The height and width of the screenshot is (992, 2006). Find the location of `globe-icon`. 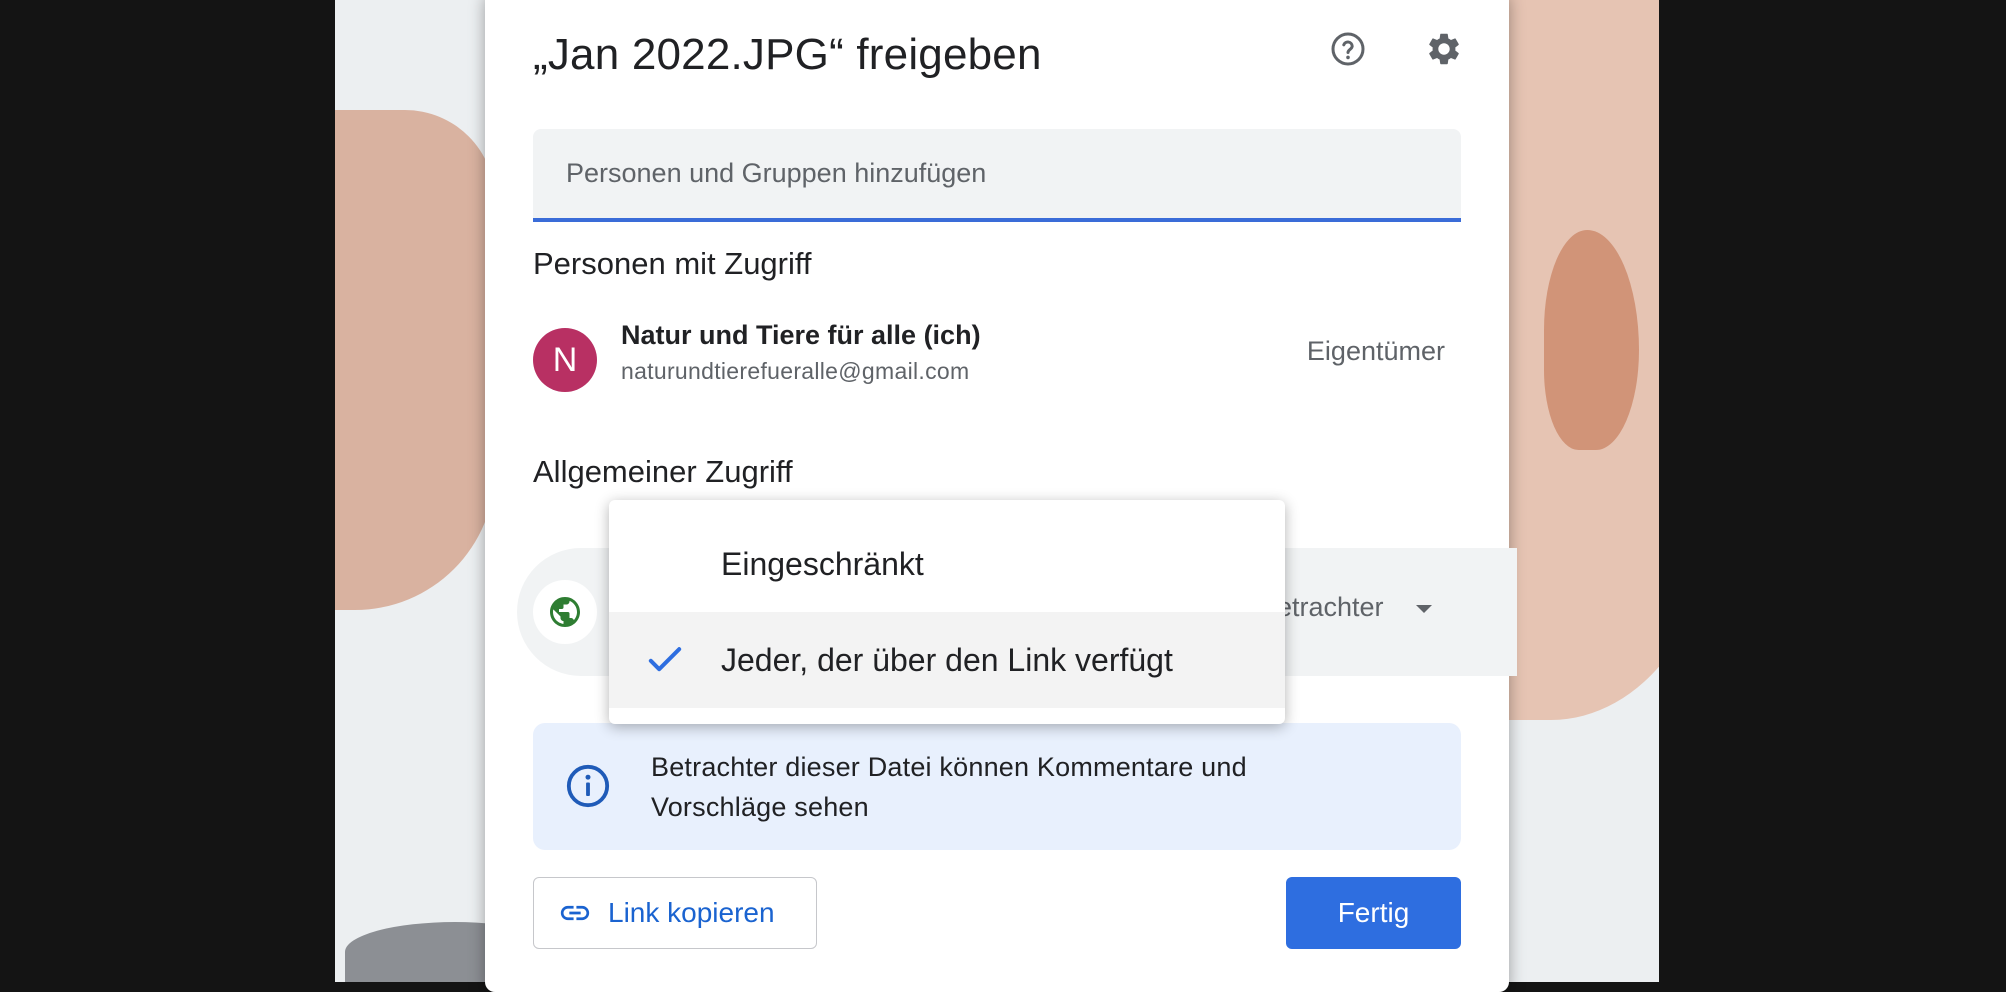

globe-icon is located at coordinates (565, 612).